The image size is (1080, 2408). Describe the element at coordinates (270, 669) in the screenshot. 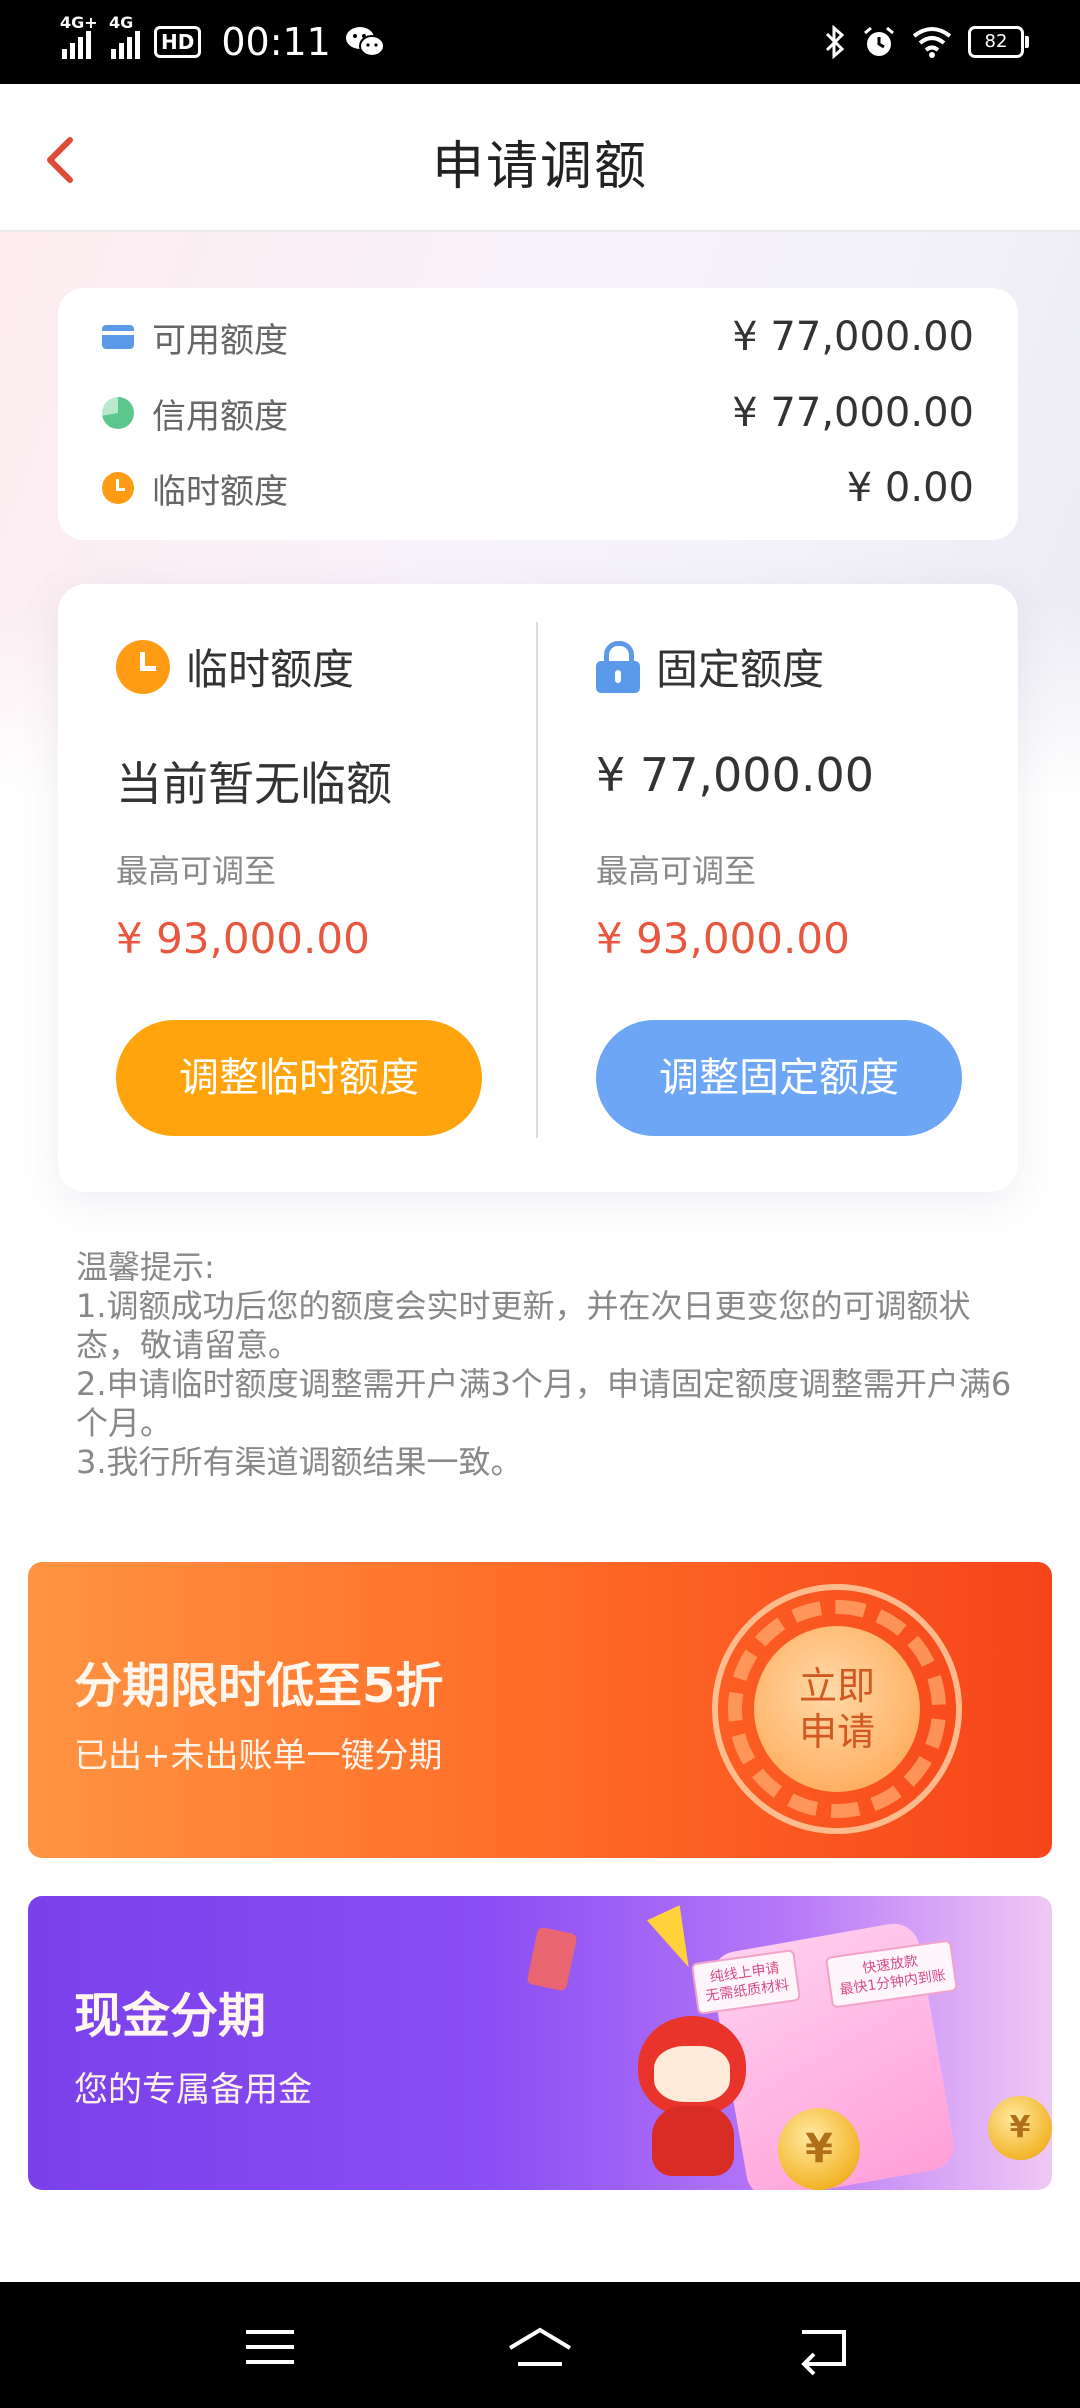

I see `section-title: 临时额度` at that location.